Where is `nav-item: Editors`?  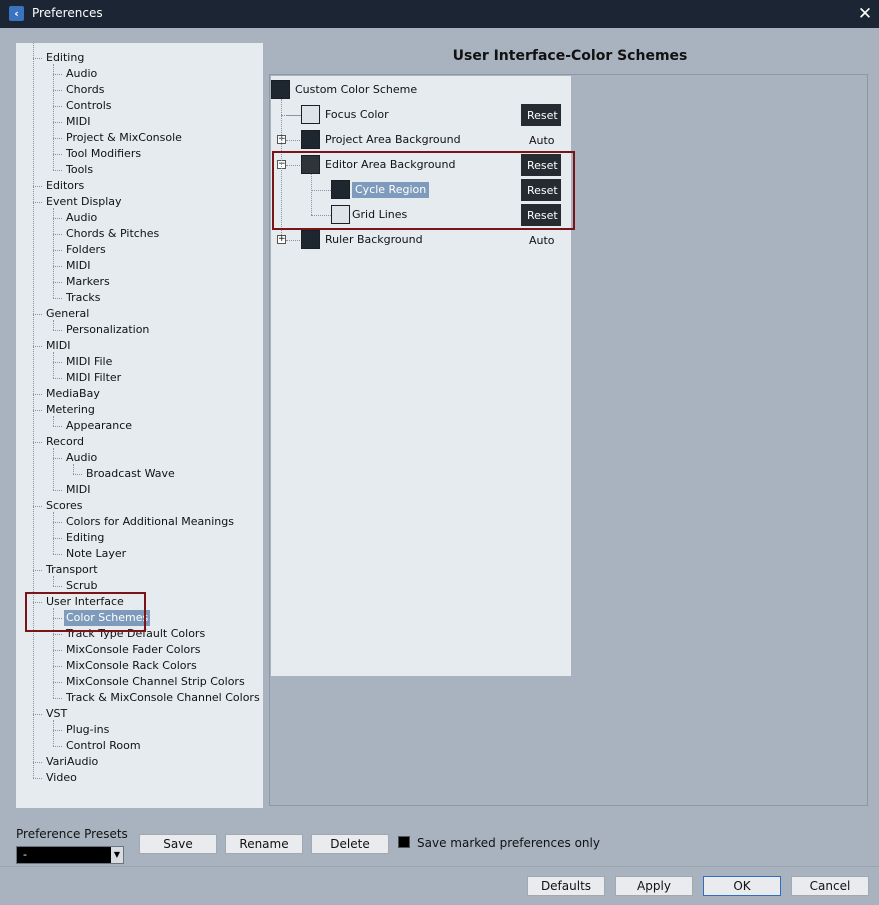
nav-item: Editors is located at coordinates (65, 186).